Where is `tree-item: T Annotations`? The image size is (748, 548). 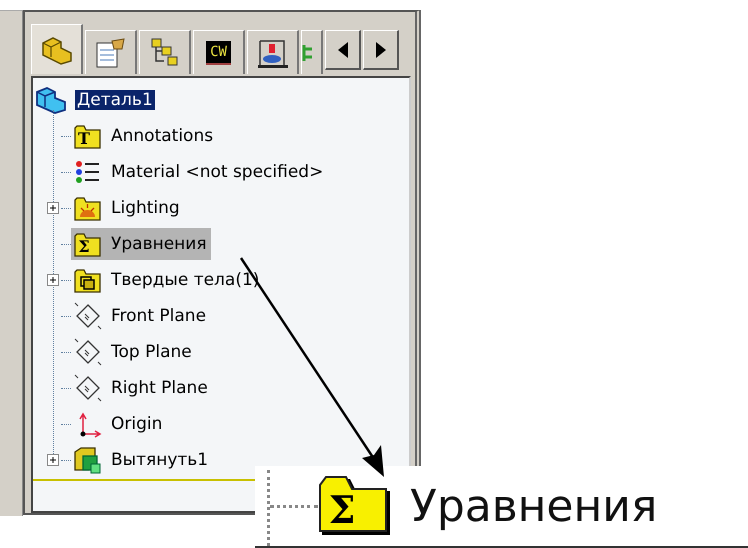 tree-item: T Annotations is located at coordinates (144, 136).